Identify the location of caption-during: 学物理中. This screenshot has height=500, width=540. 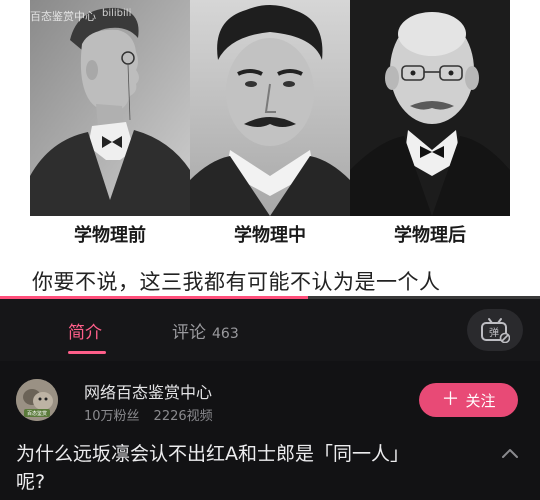
(270, 235).